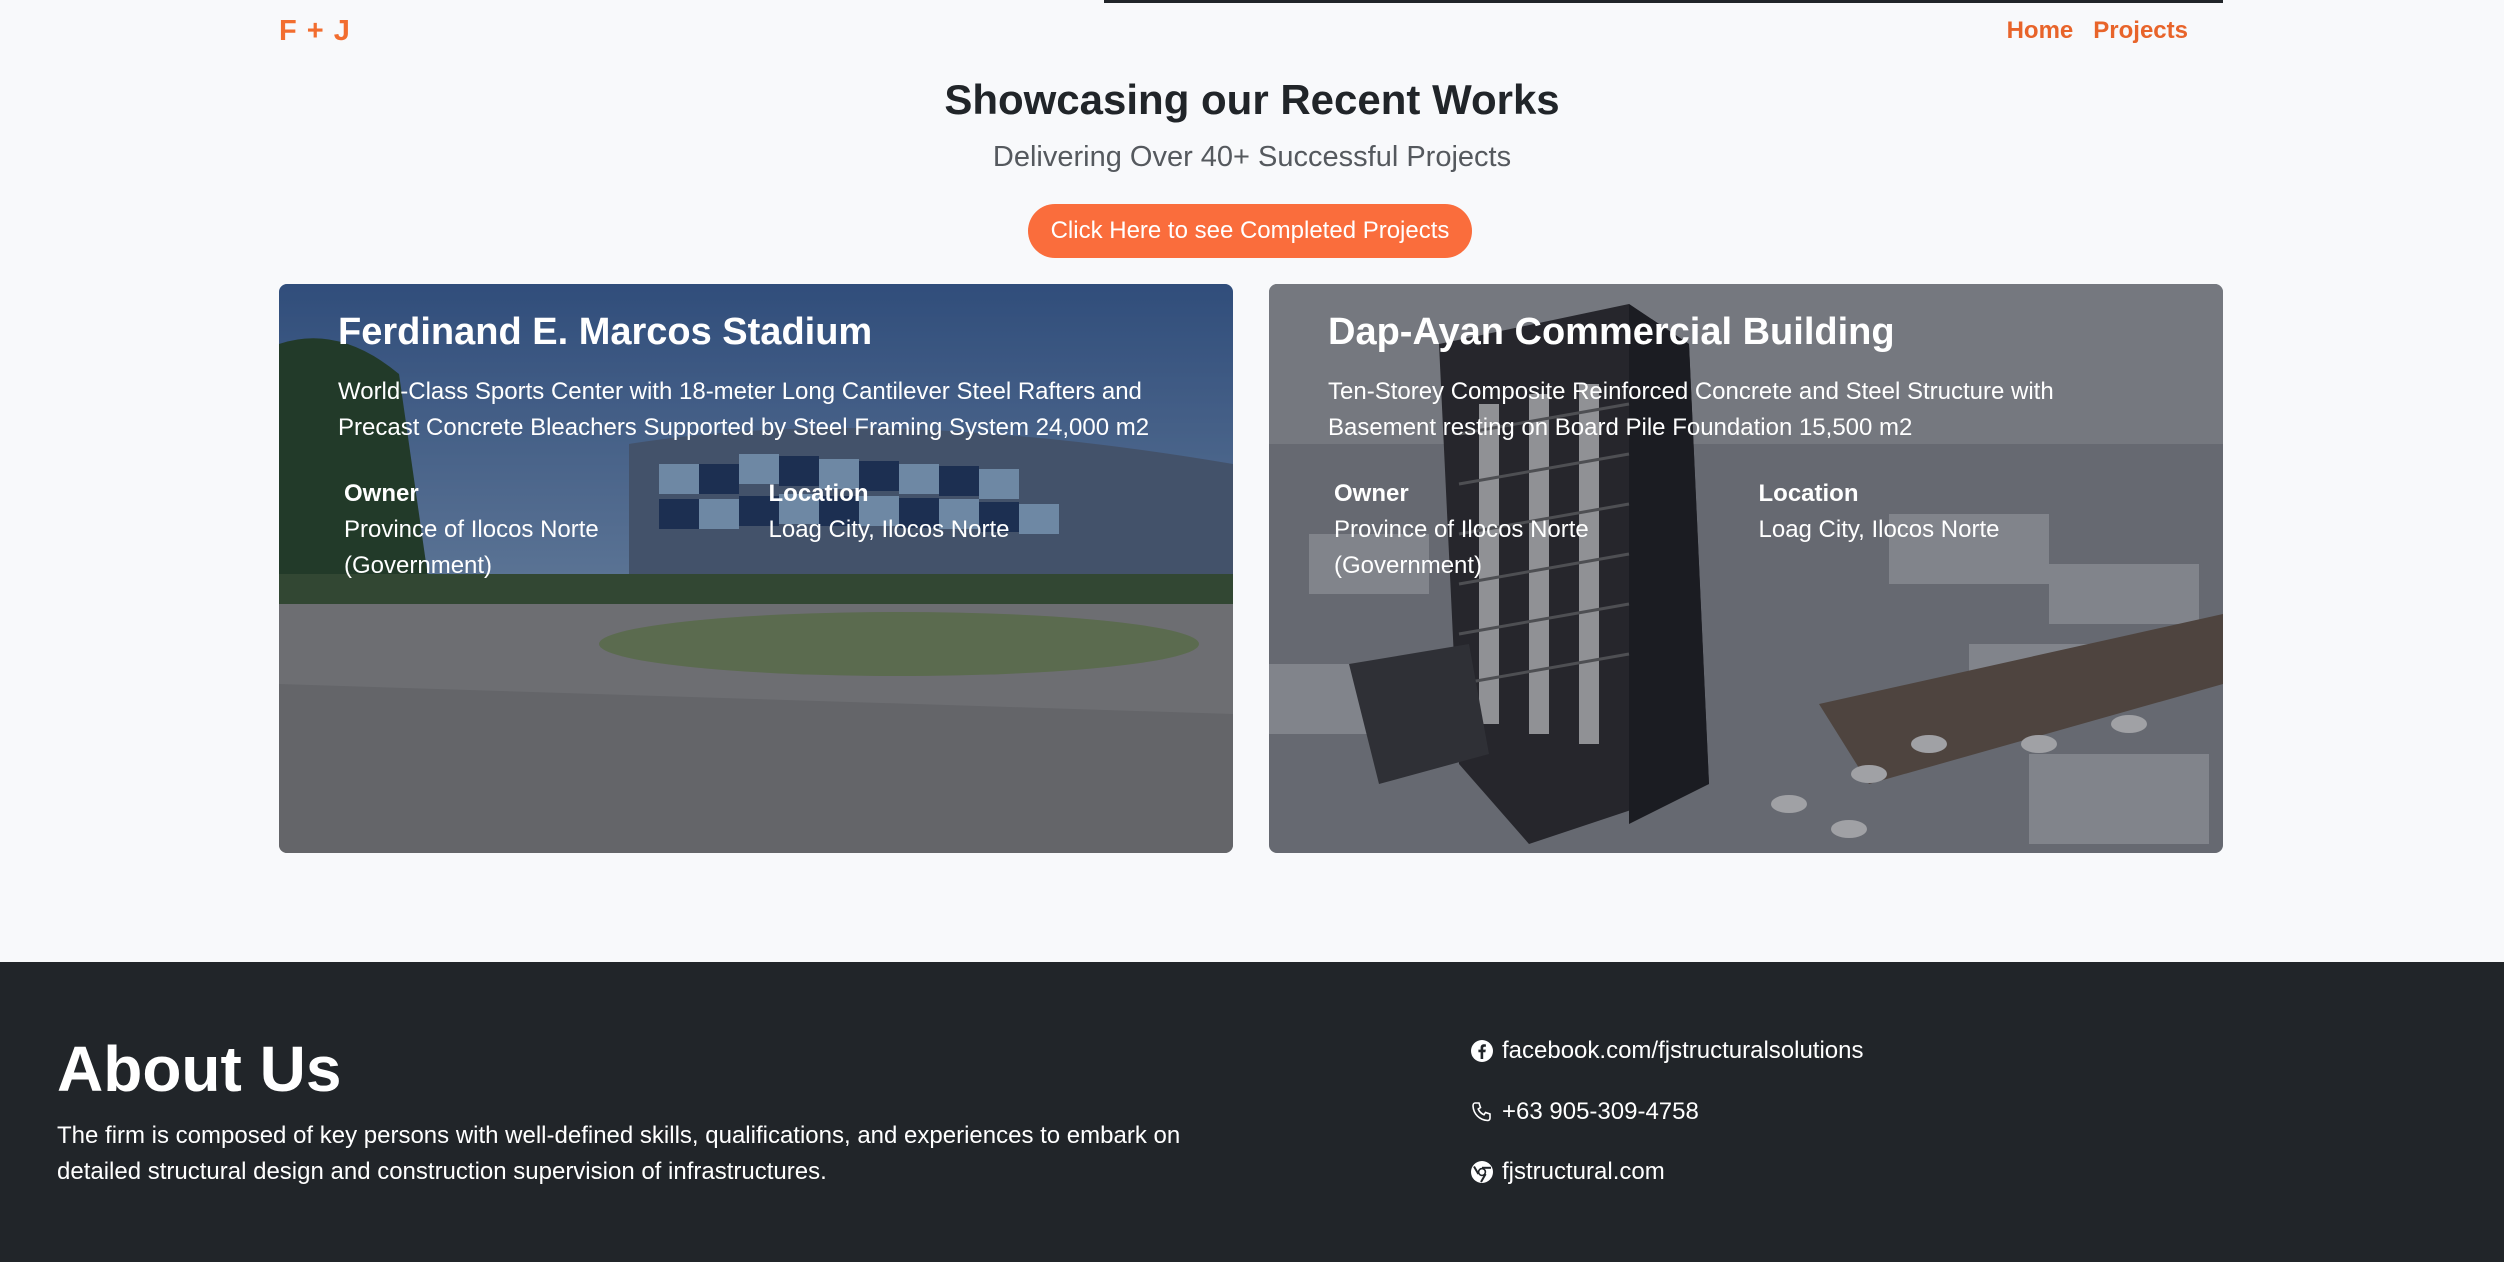  What do you see at coordinates (2140, 31) in the screenshot?
I see `nav-projects-link: Projects` at bounding box center [2140, 31].